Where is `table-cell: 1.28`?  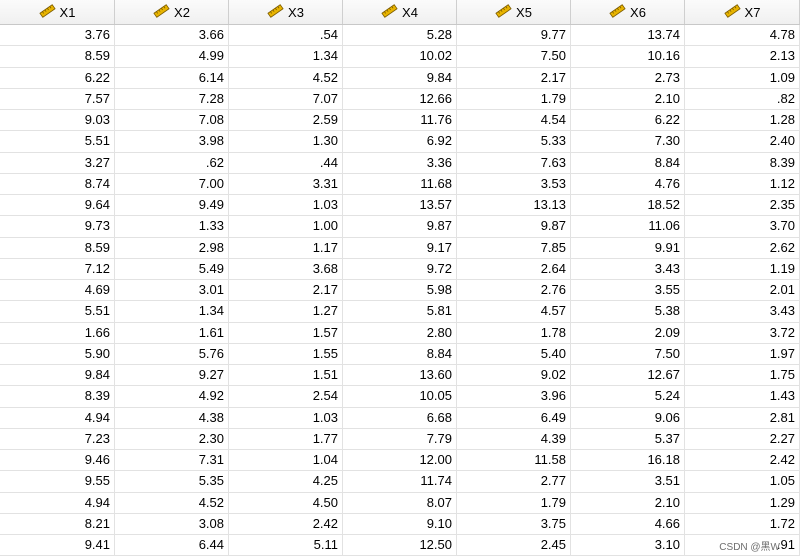
table-cell: 1.28 is located at coordinates (742, 120).